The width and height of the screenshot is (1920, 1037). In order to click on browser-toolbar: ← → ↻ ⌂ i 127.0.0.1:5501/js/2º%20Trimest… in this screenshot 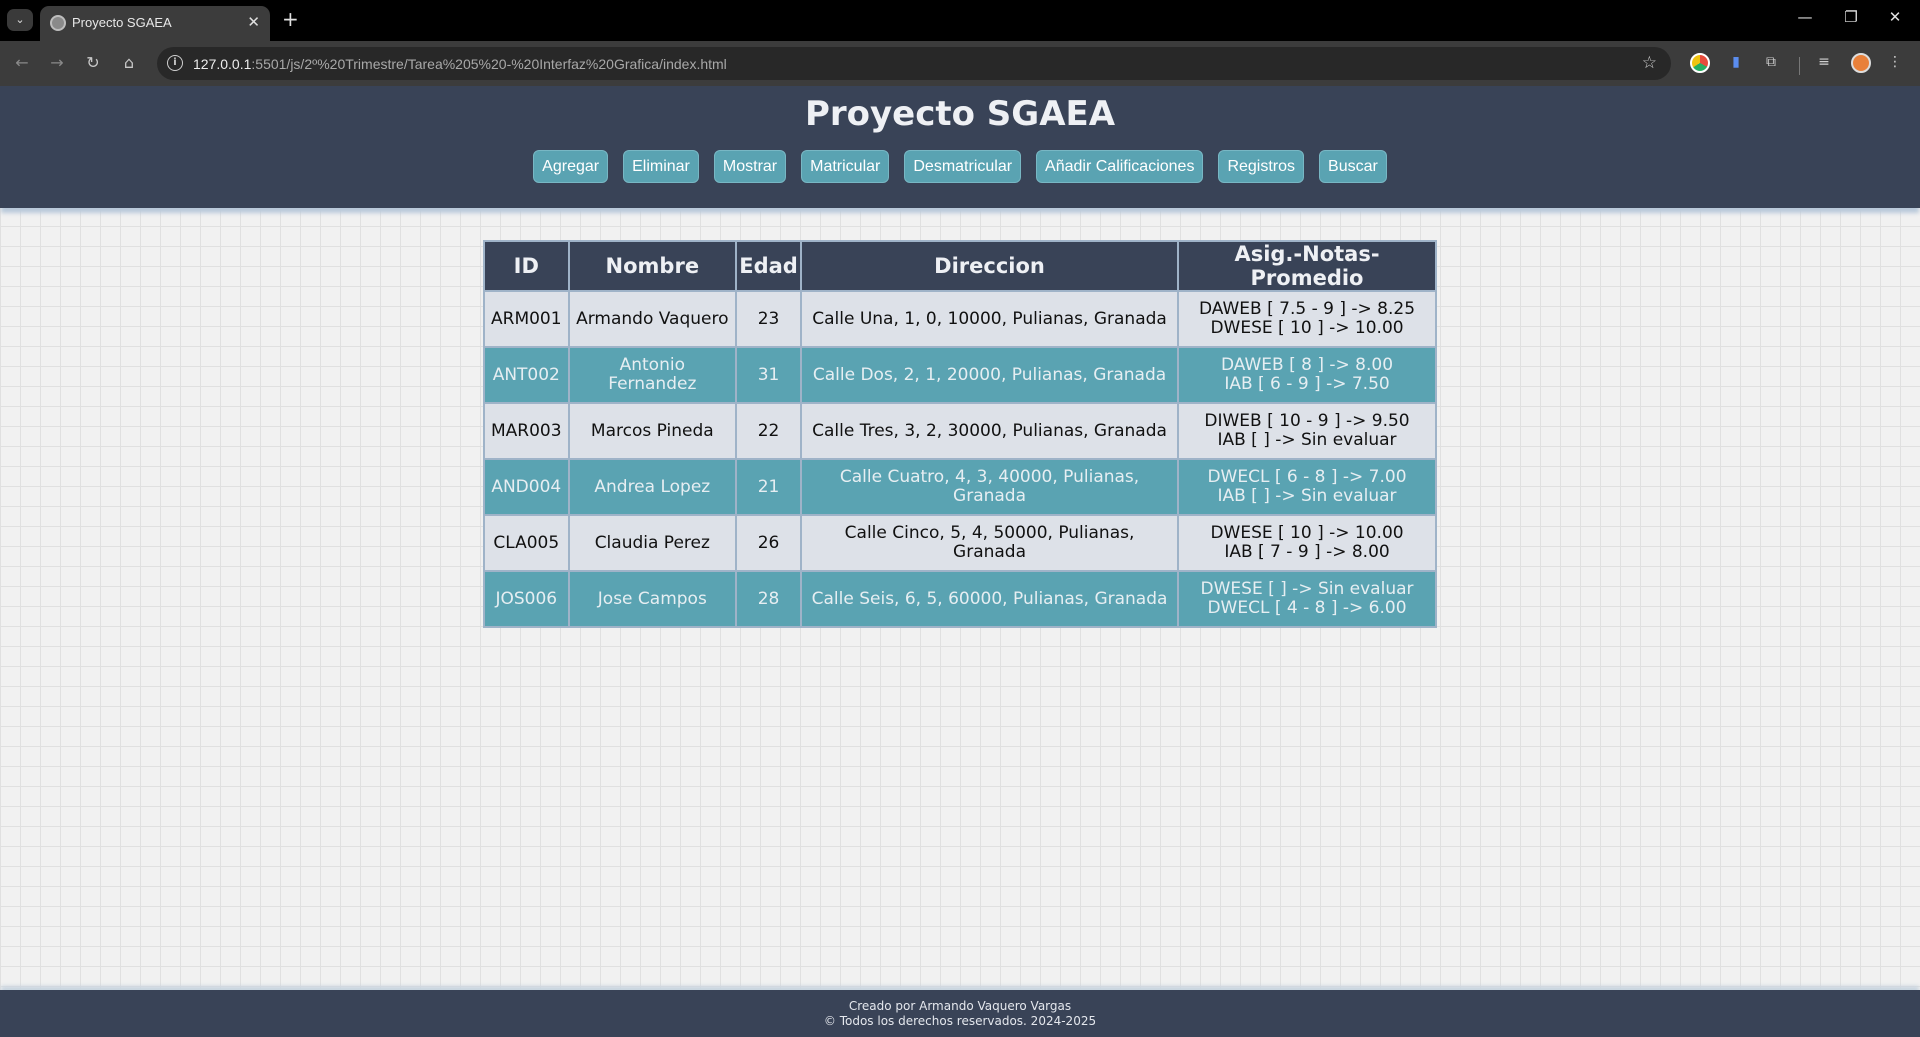, I will do `click(960, 63)`.